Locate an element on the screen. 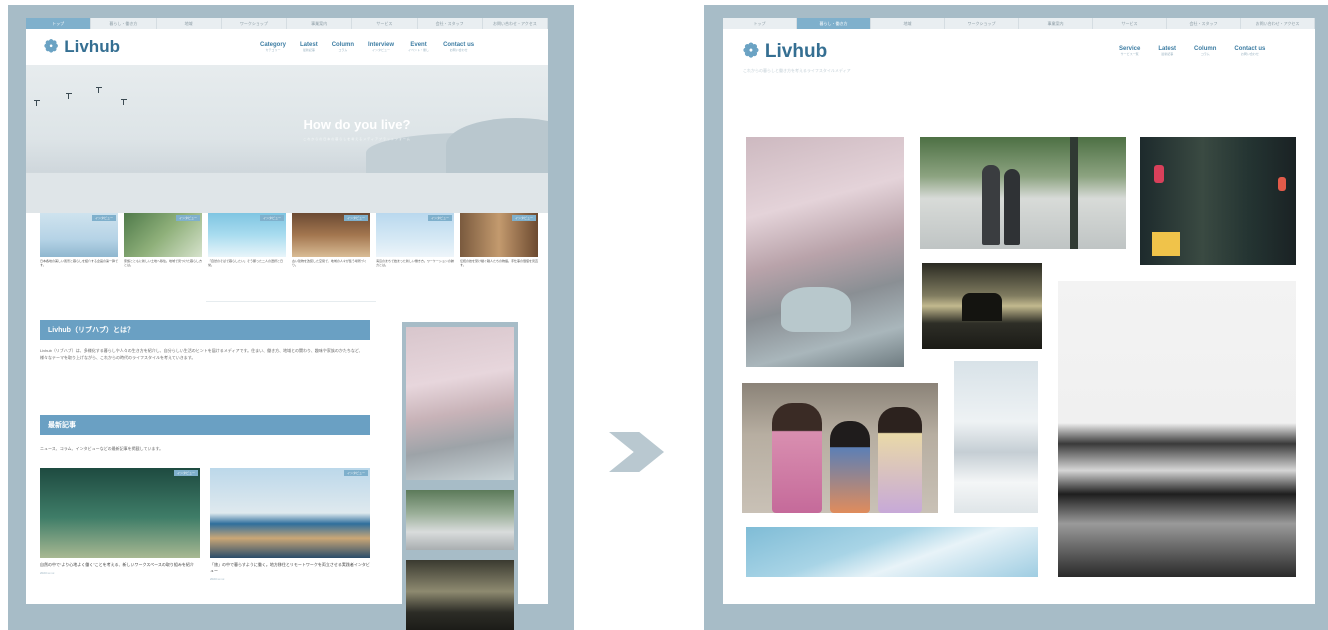  bench-lake-sunset-photo is located at coordinates (982, 306).